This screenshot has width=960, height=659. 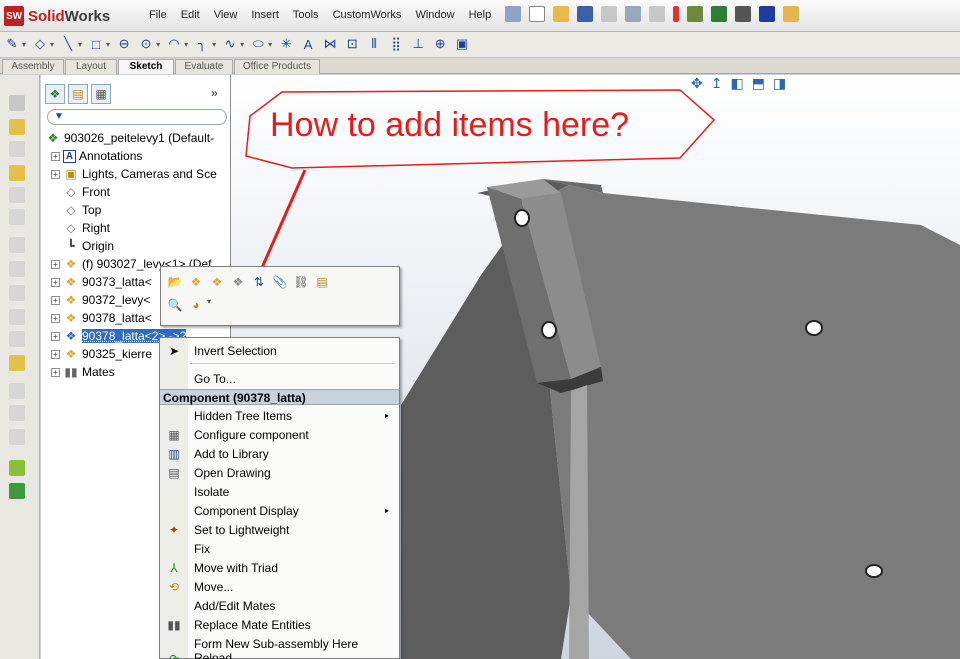 What do you see at coordinates (217, 282) in the screenshot?
I see `hide-components-icon: ❖` at bounding box center [217, 282].